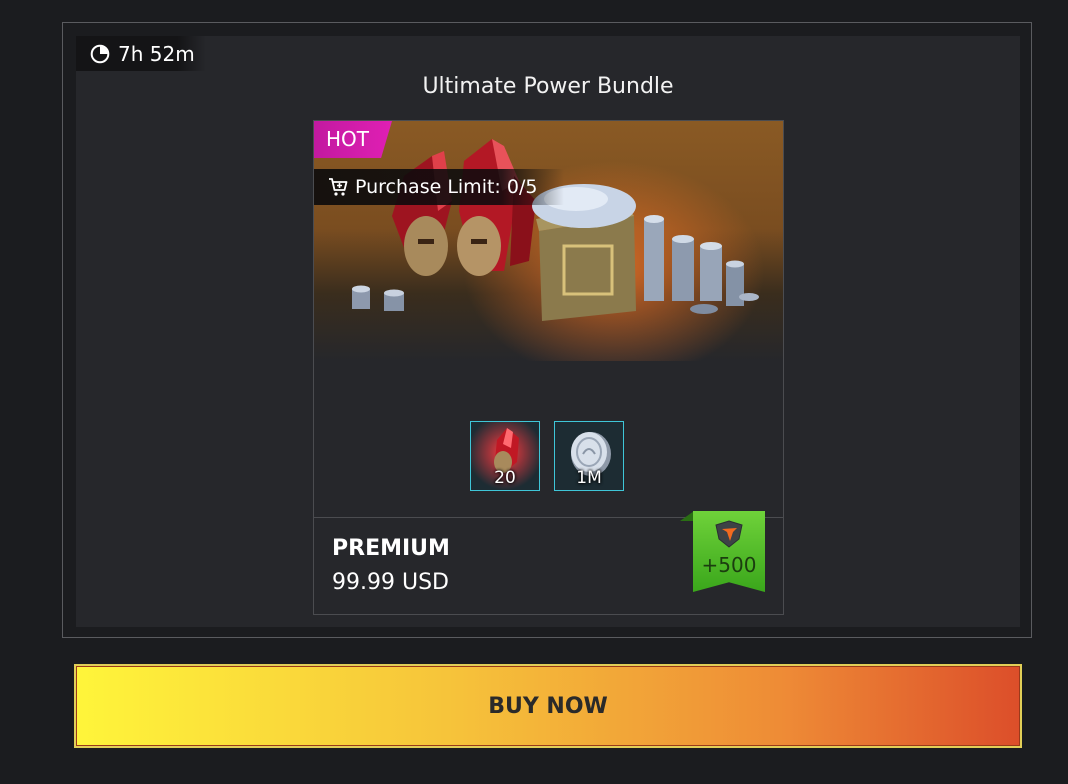  What do you see at coordinates (555, 230) in the screenshot?
I see `bundle-artwork` at bounding box center [555, 230].